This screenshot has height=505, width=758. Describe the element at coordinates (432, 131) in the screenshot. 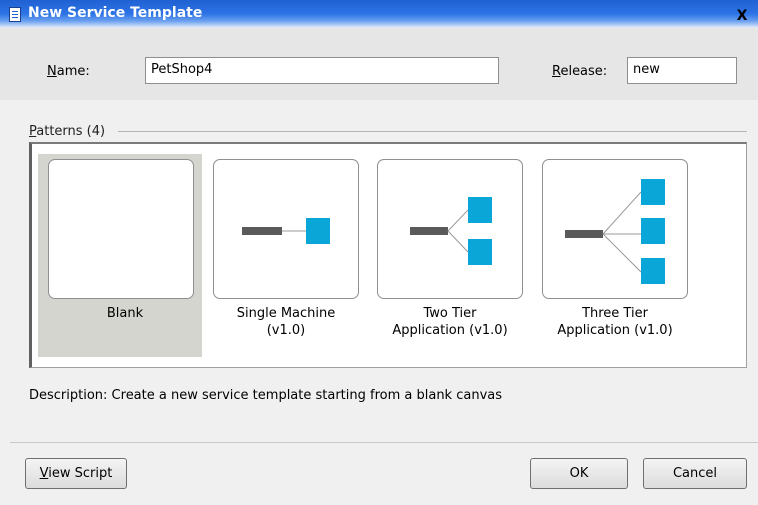

I see `patterns-divider` at that location.